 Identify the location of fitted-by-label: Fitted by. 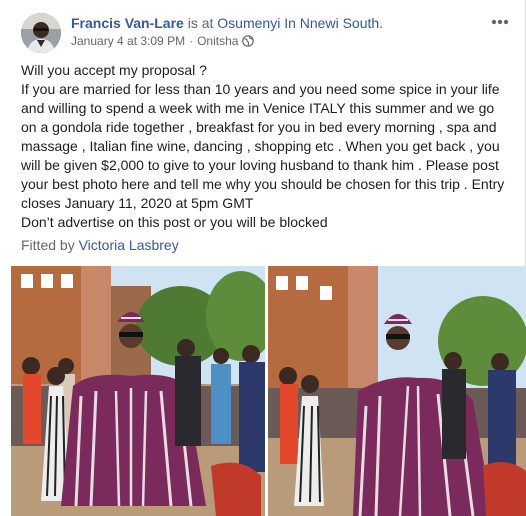
(50, 245).